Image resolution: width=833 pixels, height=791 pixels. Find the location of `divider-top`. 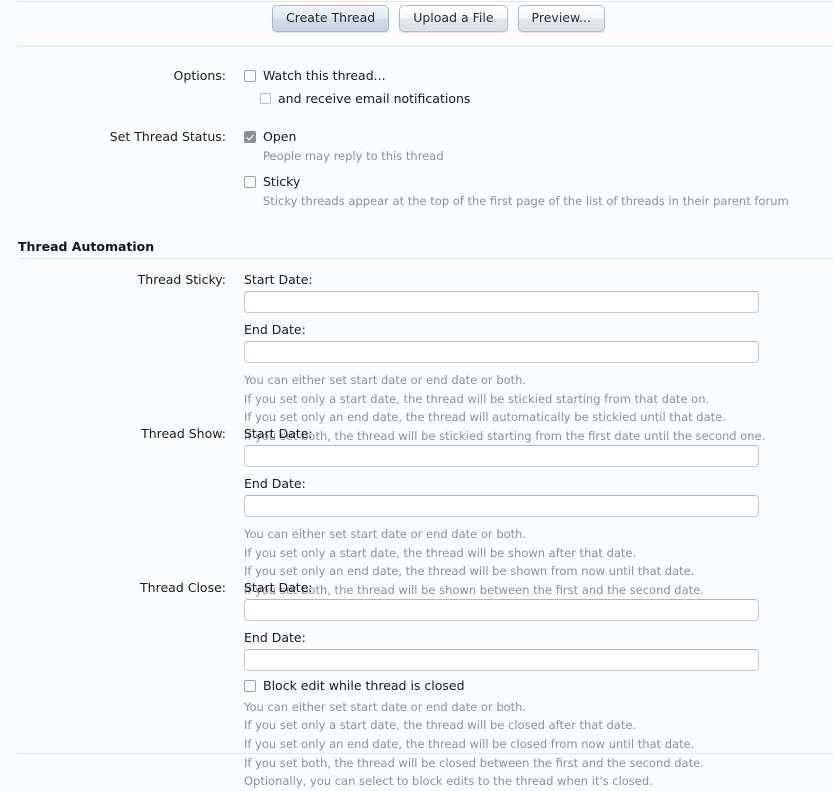

divider-top is located at coordinates (425, 1).